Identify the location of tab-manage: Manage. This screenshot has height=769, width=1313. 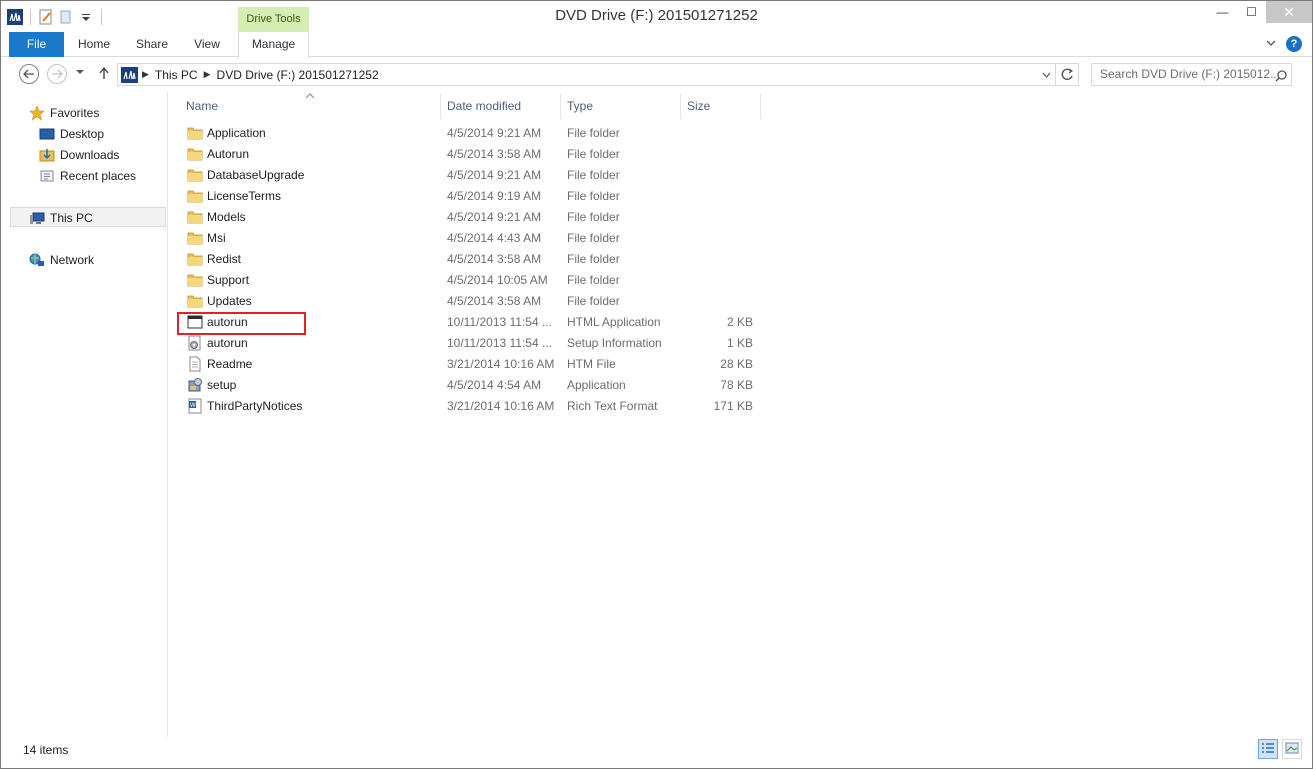
(273, 45).